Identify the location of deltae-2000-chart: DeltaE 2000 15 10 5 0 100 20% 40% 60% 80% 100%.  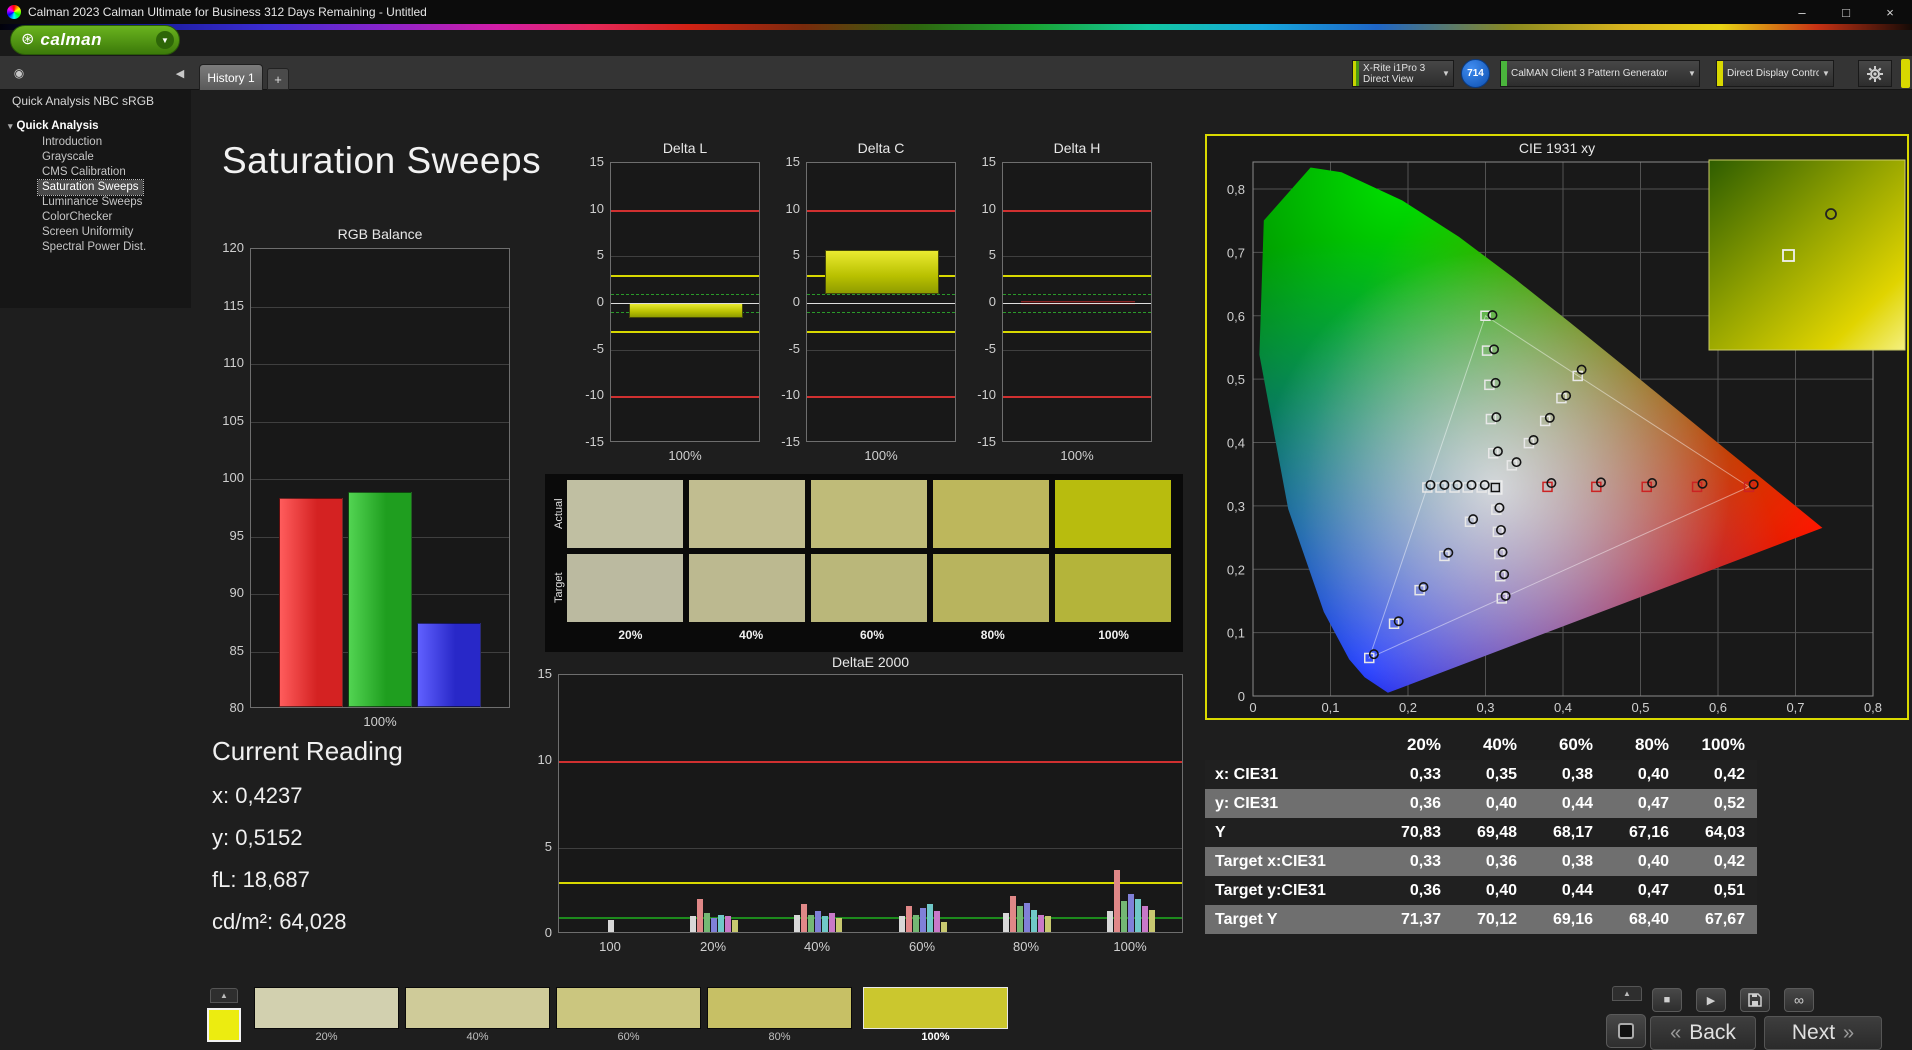
(869, 809).